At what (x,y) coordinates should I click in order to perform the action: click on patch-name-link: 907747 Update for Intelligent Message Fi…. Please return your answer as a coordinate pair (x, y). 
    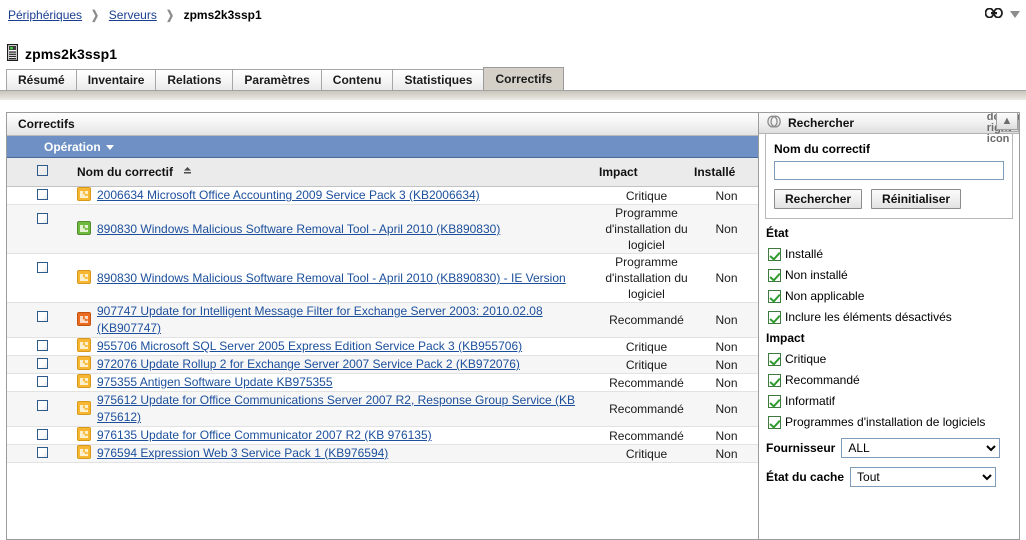
    Looking at the image, I should click on (348, 320).